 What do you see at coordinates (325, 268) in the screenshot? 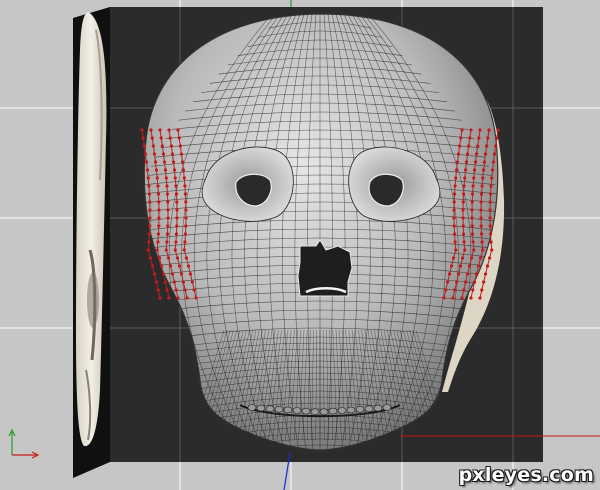
I see `nasal-cavity` at bounding box center [325, 268].